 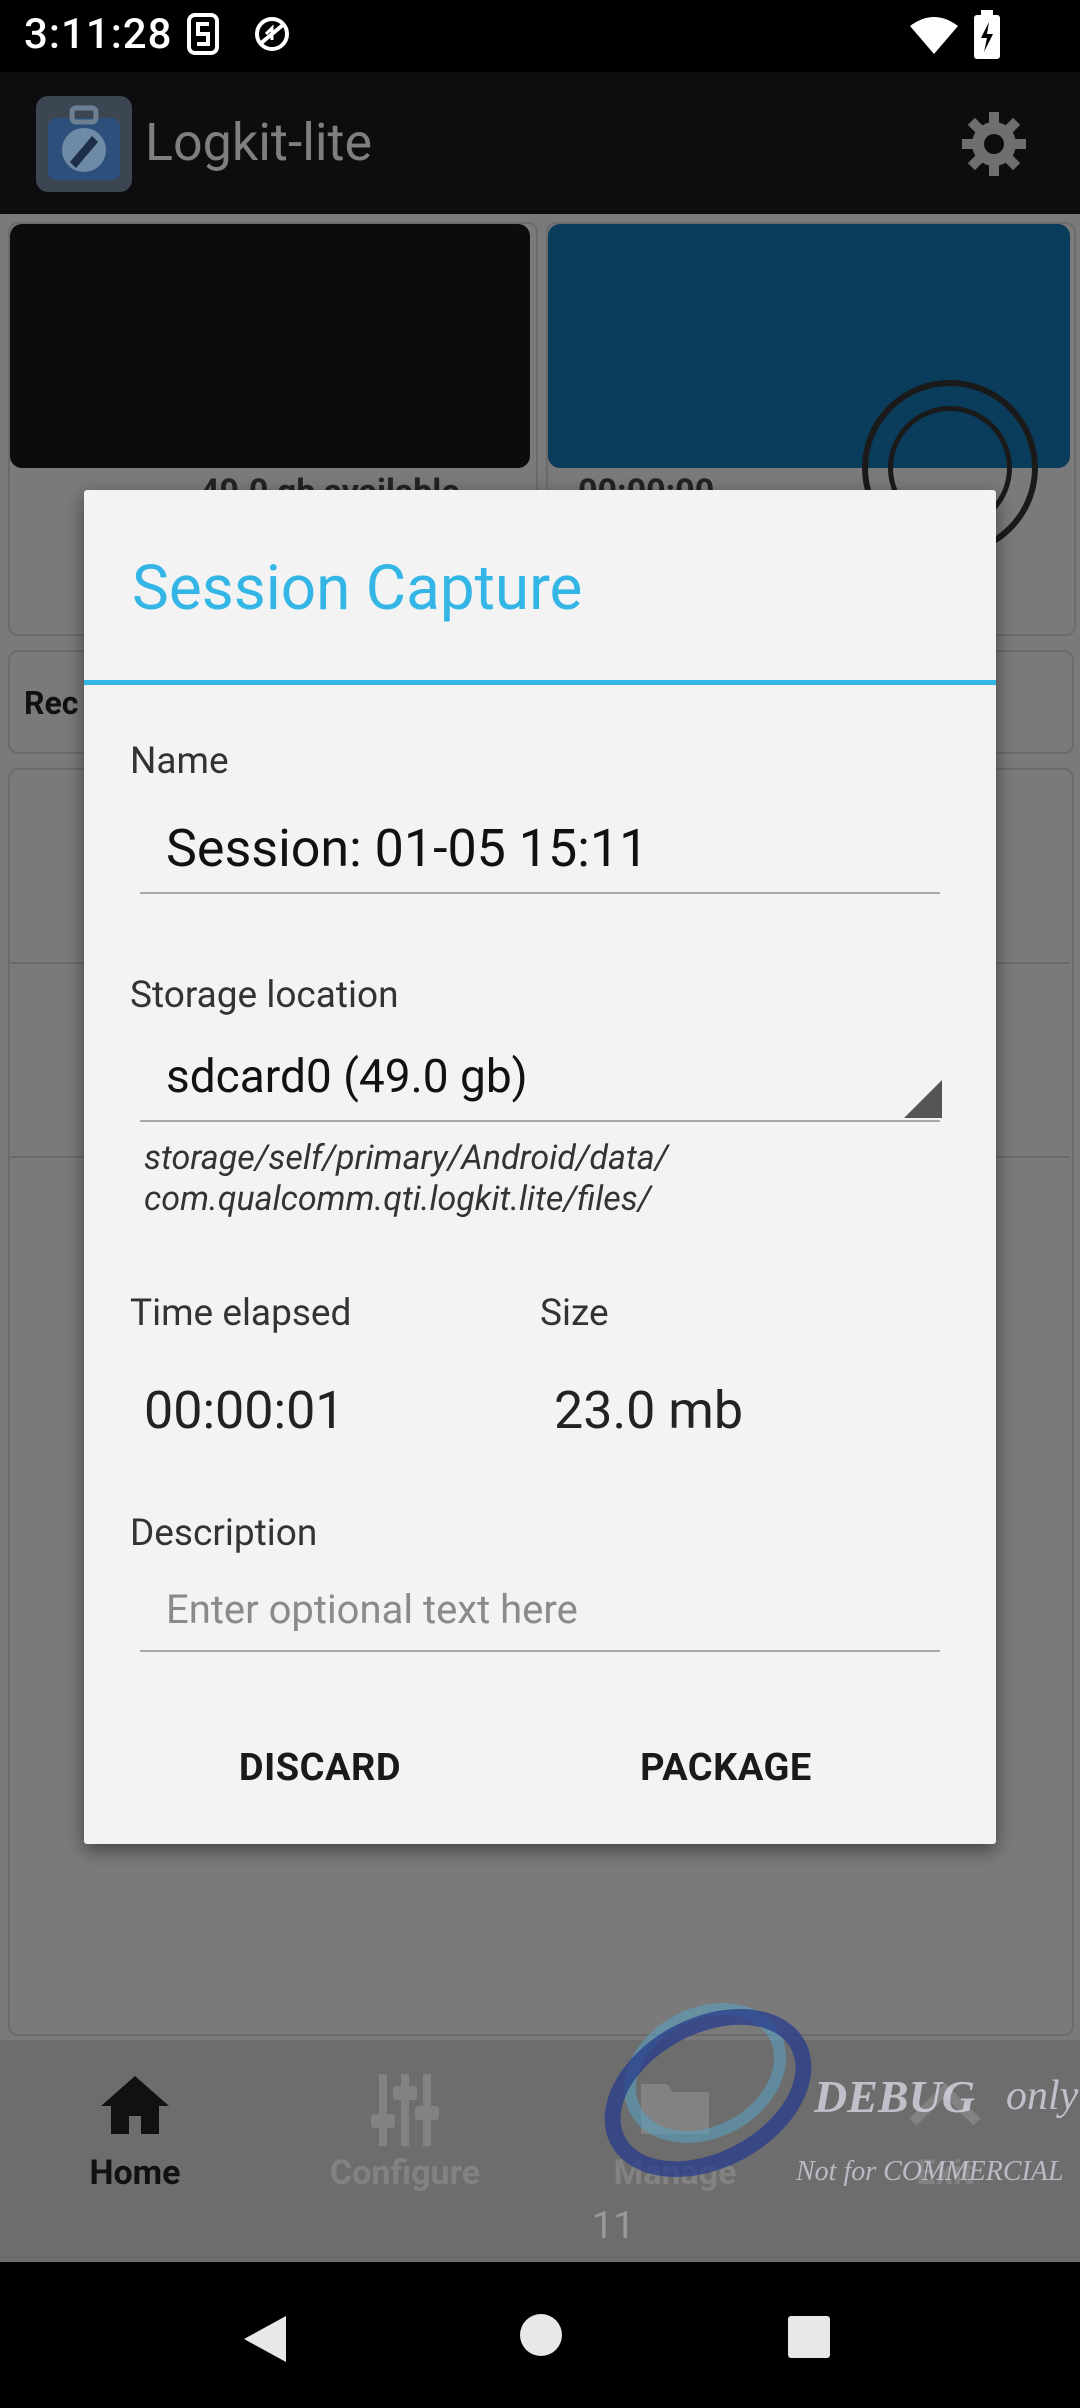 I want to click on dropdown-arrow-icon, so click(x=923, y=1099).